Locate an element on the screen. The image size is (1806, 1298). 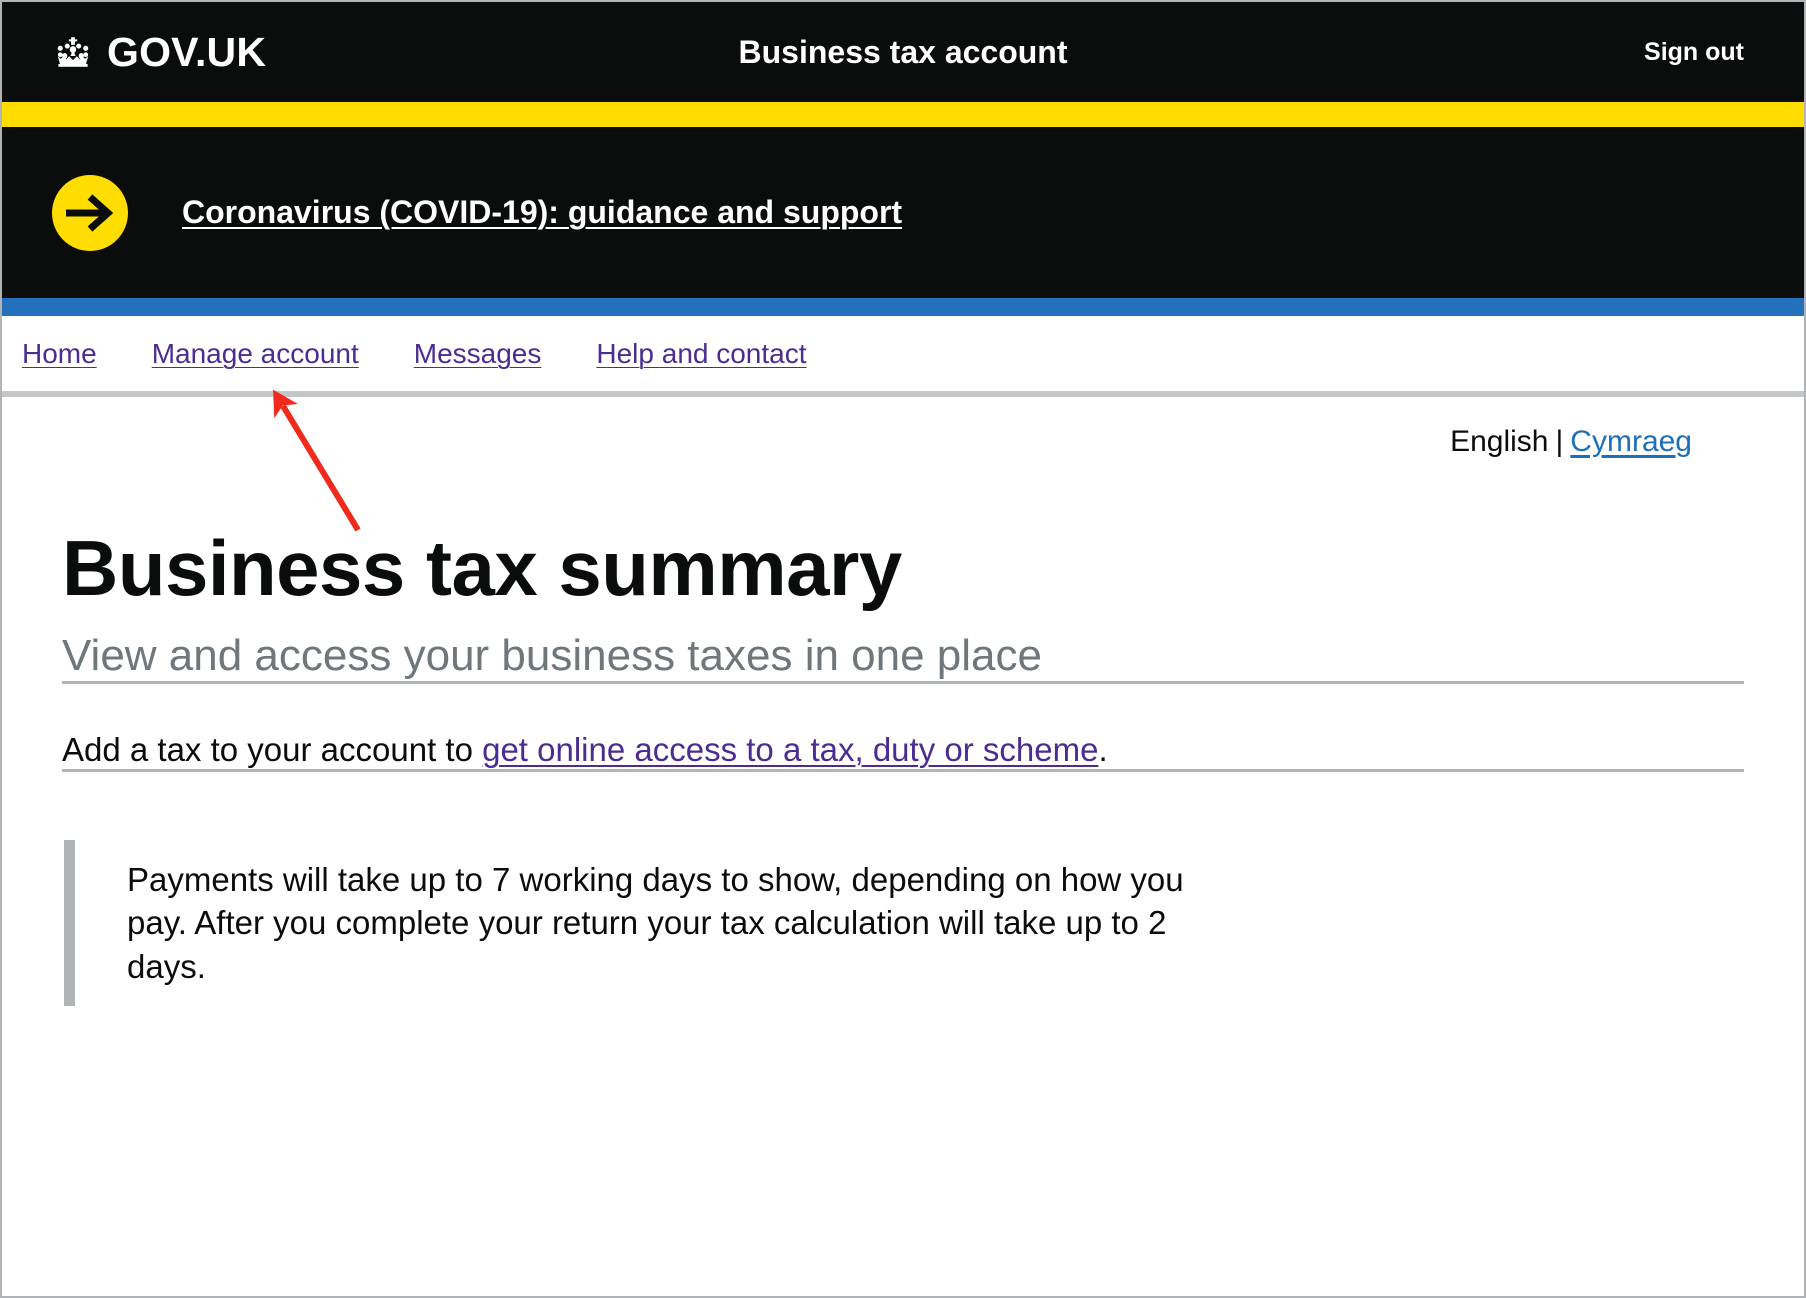
divider-below-add-tax is located at coordinates (903, 770).